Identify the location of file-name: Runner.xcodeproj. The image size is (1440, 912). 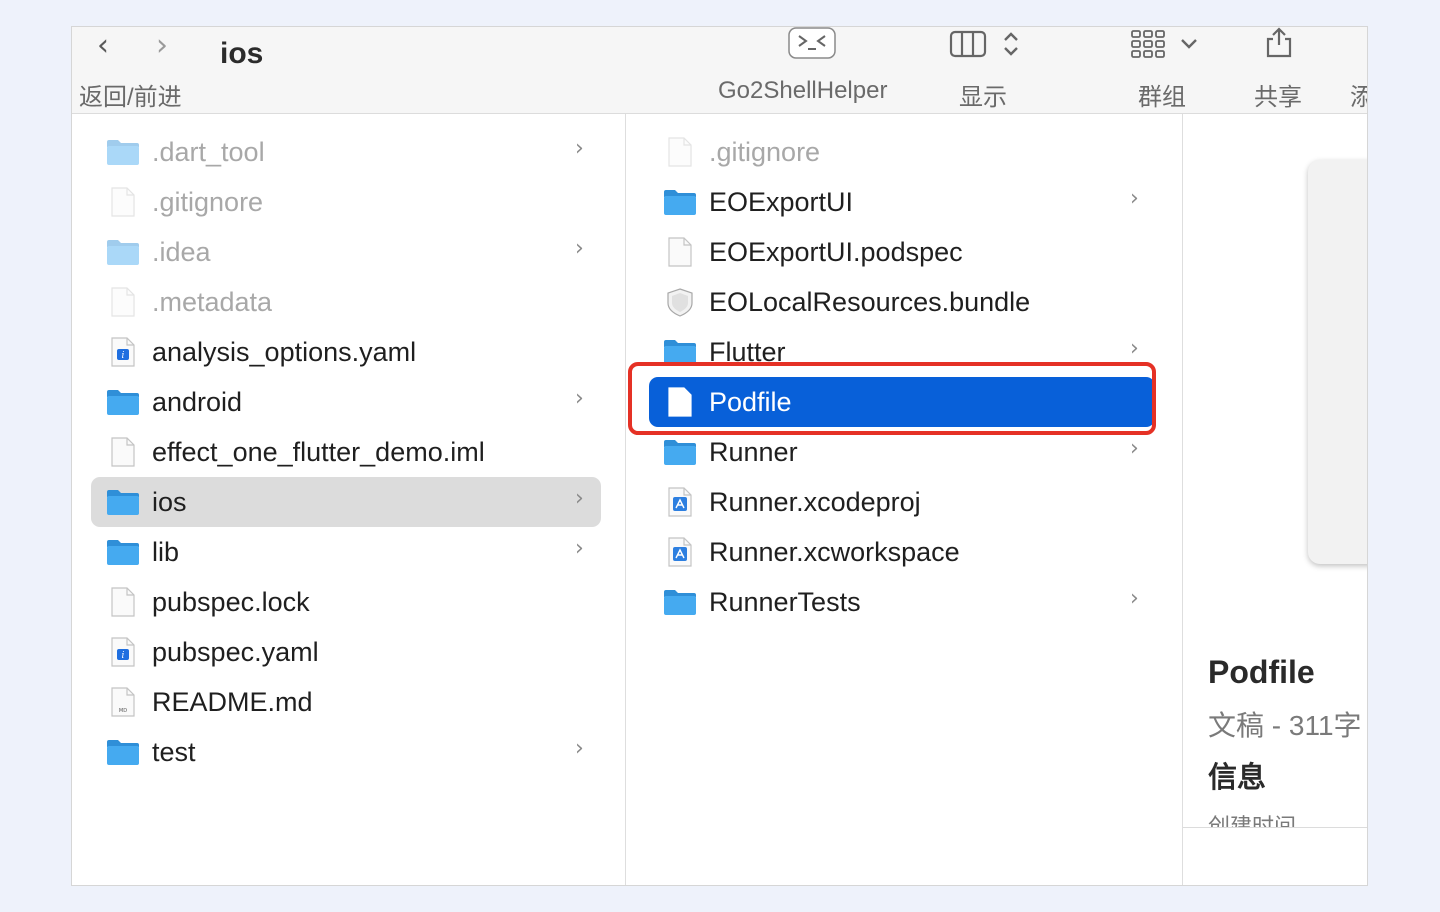
(815, 501).